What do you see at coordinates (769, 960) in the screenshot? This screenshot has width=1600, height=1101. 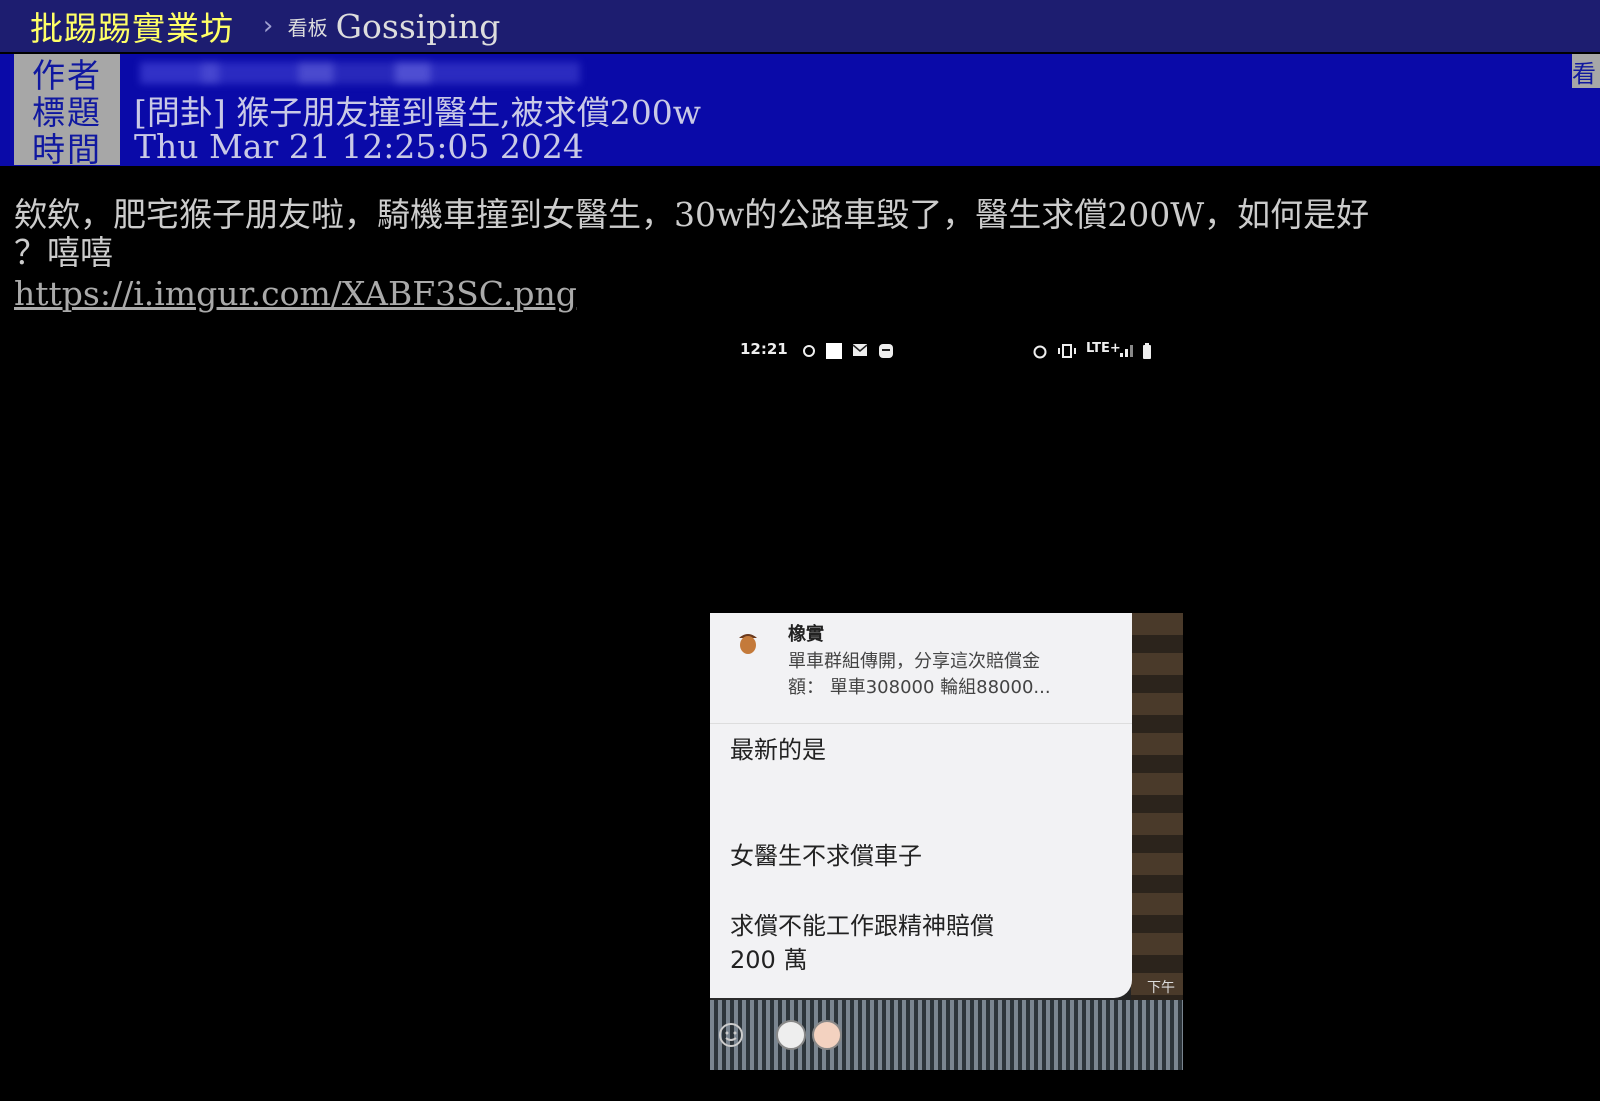 I see `chat-message-3-line-2: 200 萬` at bounding box center [769, 960].